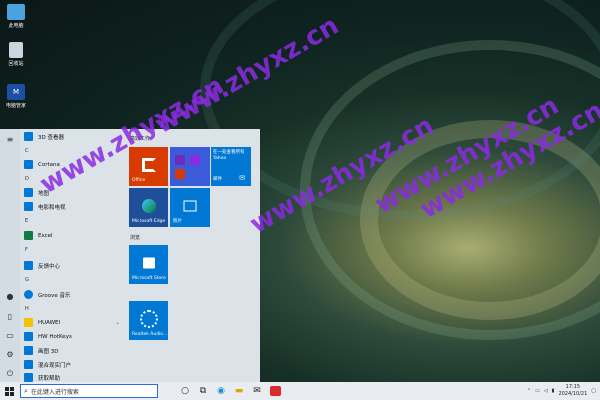  What do you see at coordinates (26, 390) in the screenshot?
I see `search-icon: ⌕` at bounding box center [26, 390].